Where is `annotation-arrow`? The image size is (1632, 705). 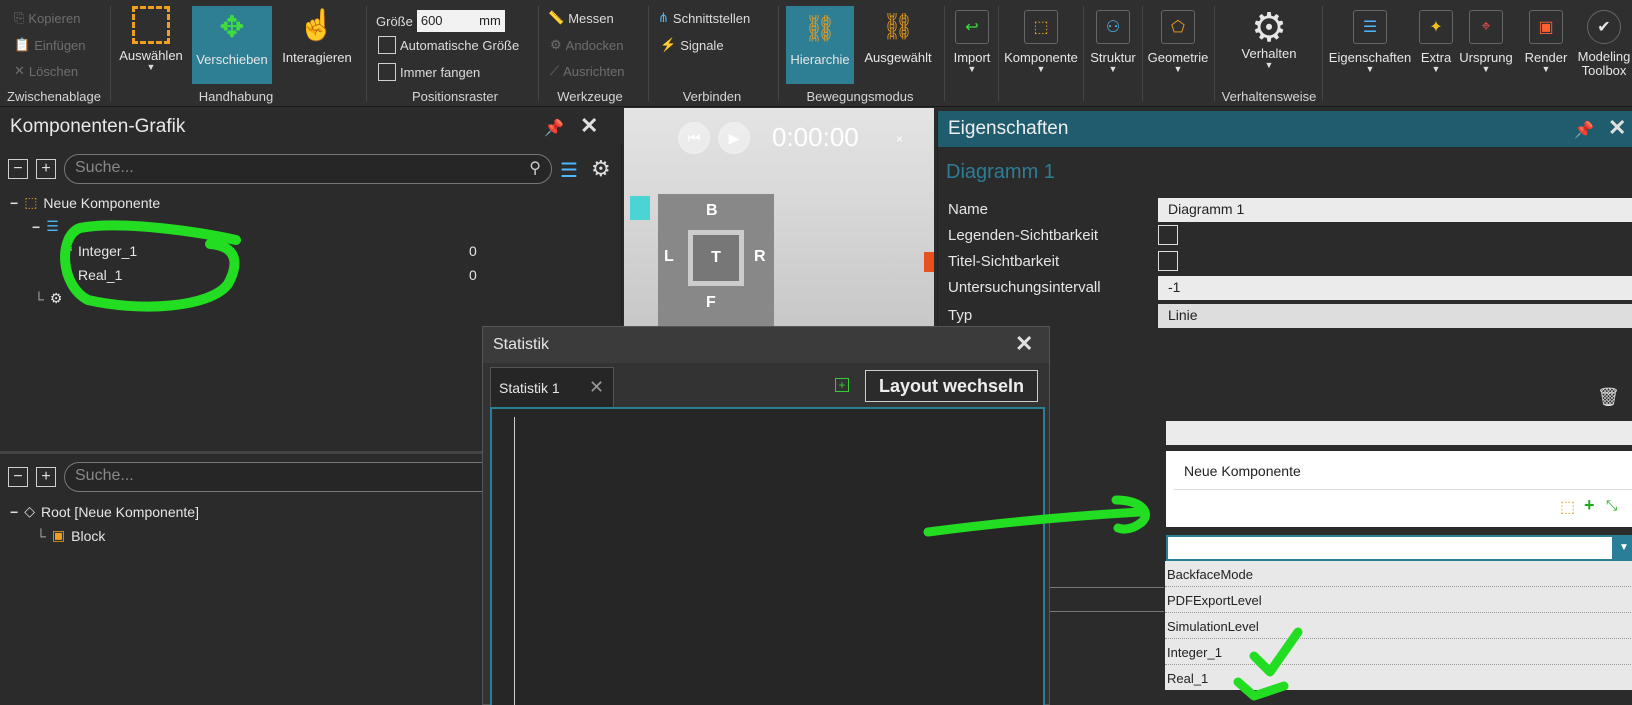 annotation-arrow is located at coordinates (1034, 522).